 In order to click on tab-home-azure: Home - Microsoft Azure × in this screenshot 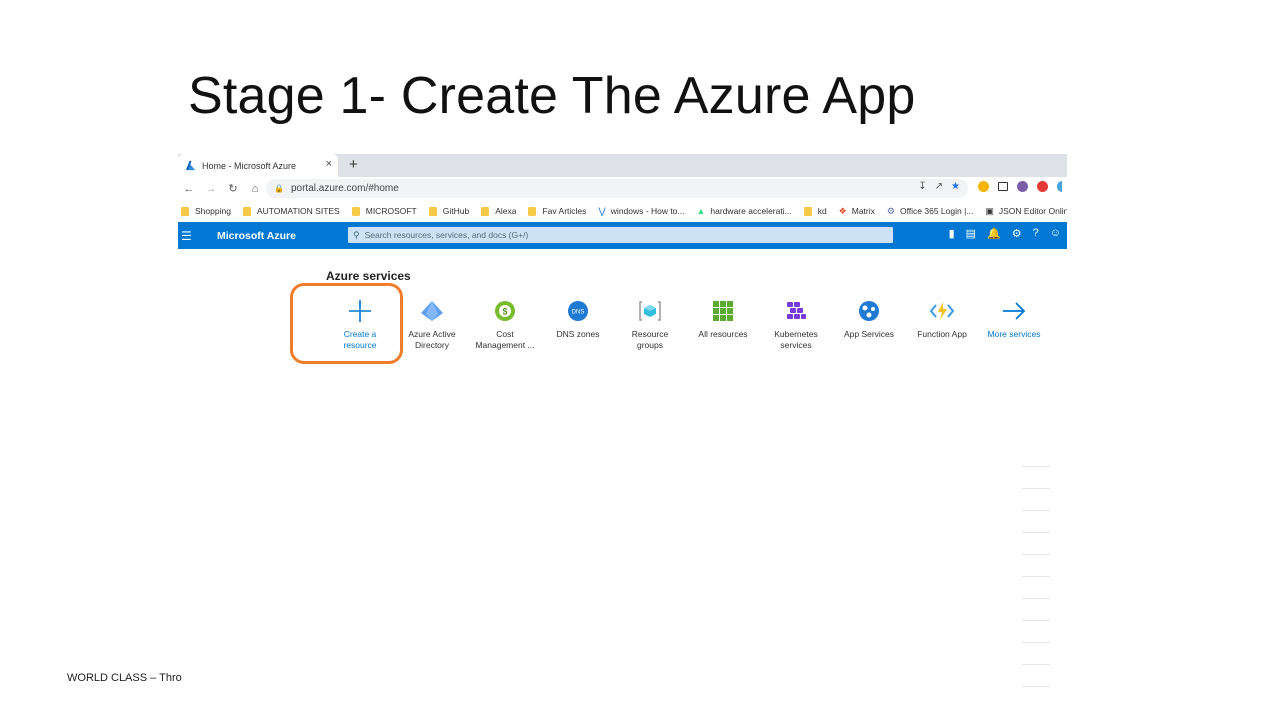, I will do `click(258, 165)`.